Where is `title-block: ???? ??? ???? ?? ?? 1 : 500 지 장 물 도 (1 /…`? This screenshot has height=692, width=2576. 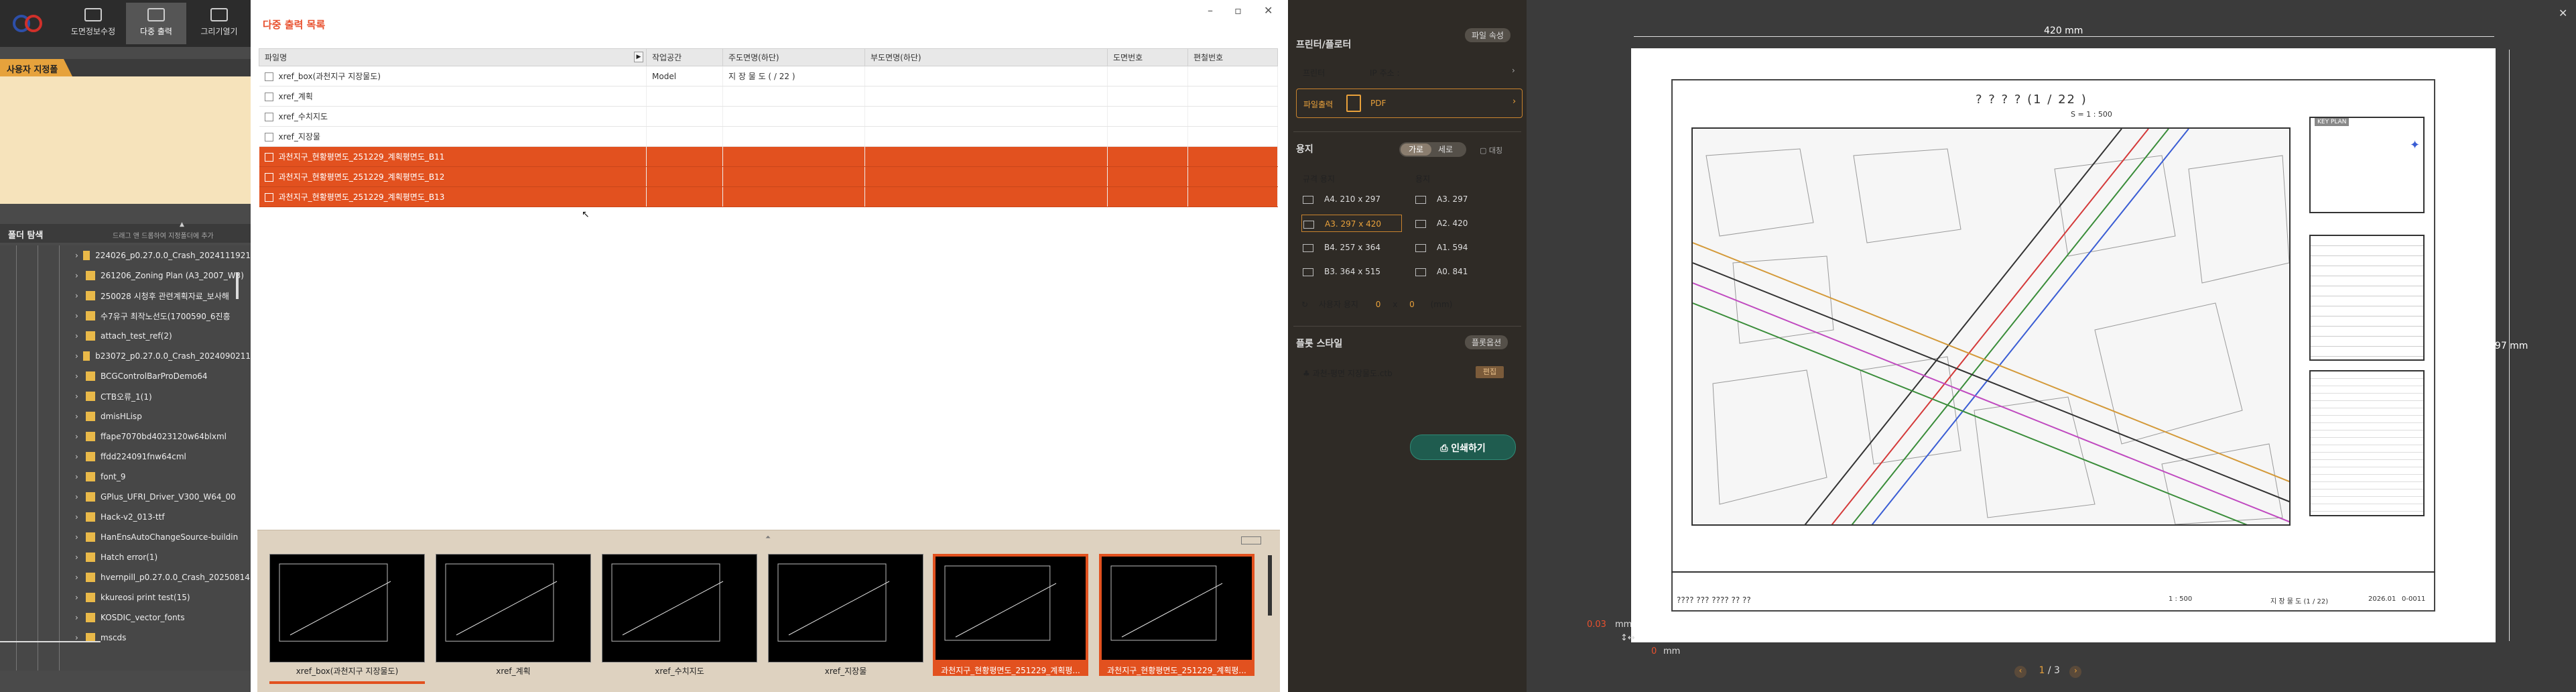 title-block: ???? ??? ???? ?? ?? 1 : 500 지 장 물 도 (1 /… is located at coordinates (2053, 591).